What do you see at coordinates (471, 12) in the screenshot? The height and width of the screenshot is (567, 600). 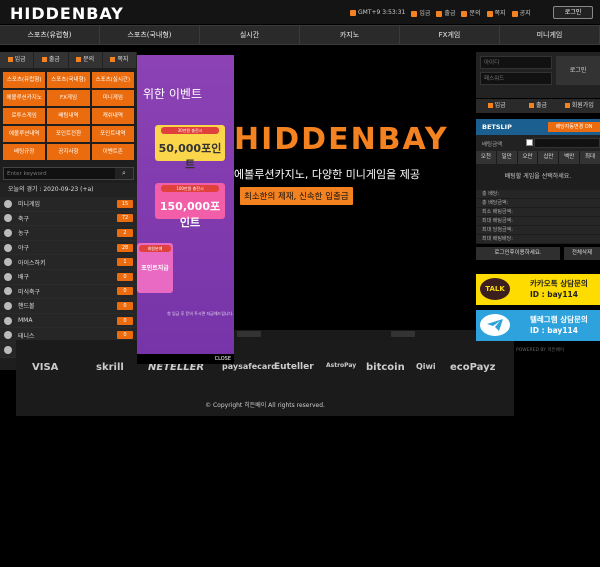 I see `top-link-inquiry: 문의` at bounding box center [471, 12].